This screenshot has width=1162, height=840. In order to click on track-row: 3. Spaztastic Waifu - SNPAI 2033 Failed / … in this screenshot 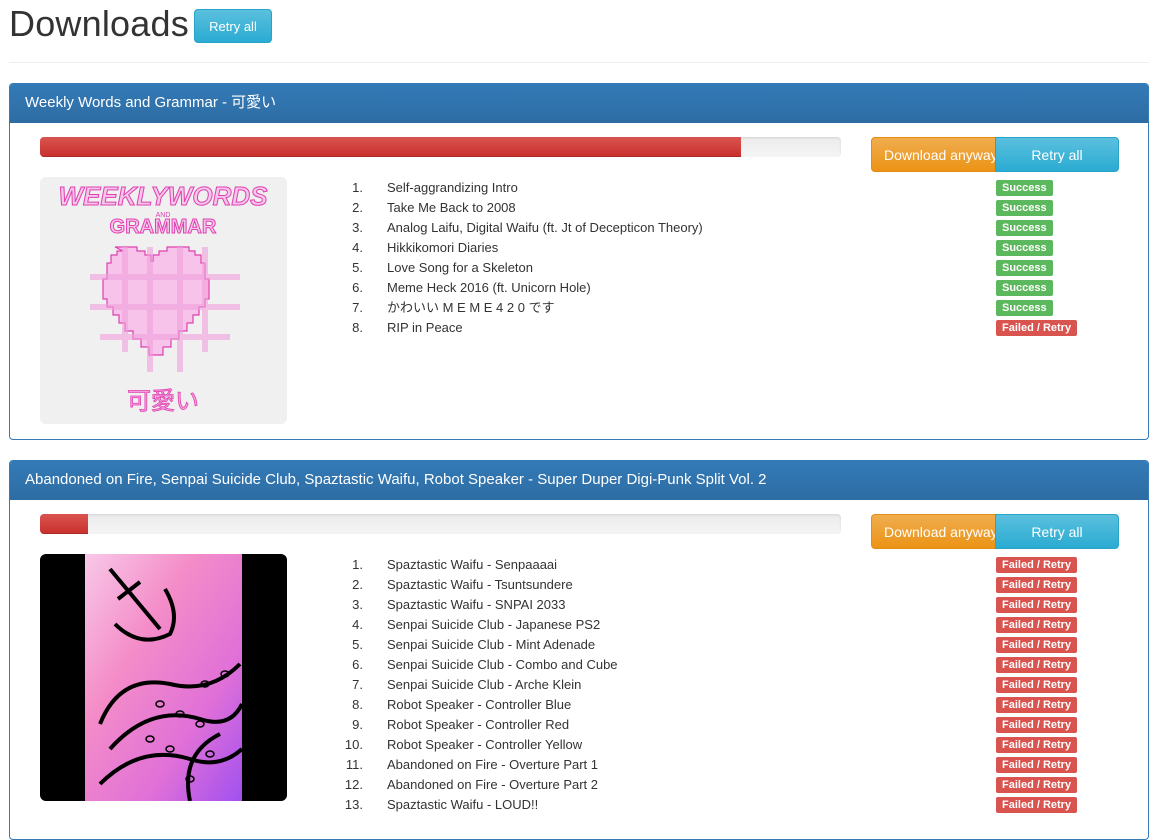, I will do `click(710, 605)`.